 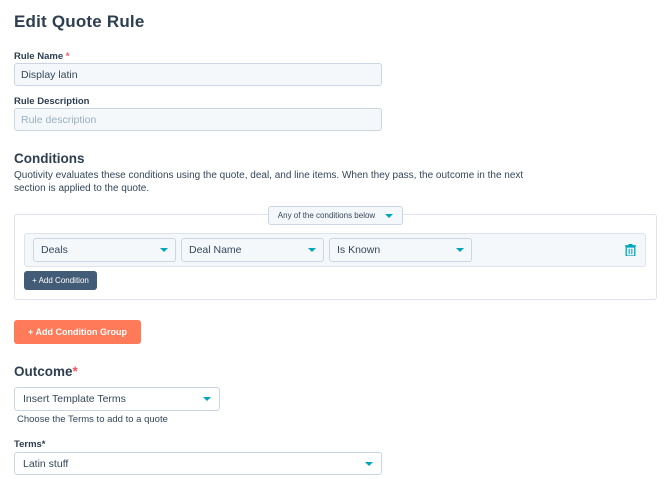 What do you see at coordinates (54, 250) in the screenshot?
I see `condition-object-value: Deals` at bounding box center [54, 250].